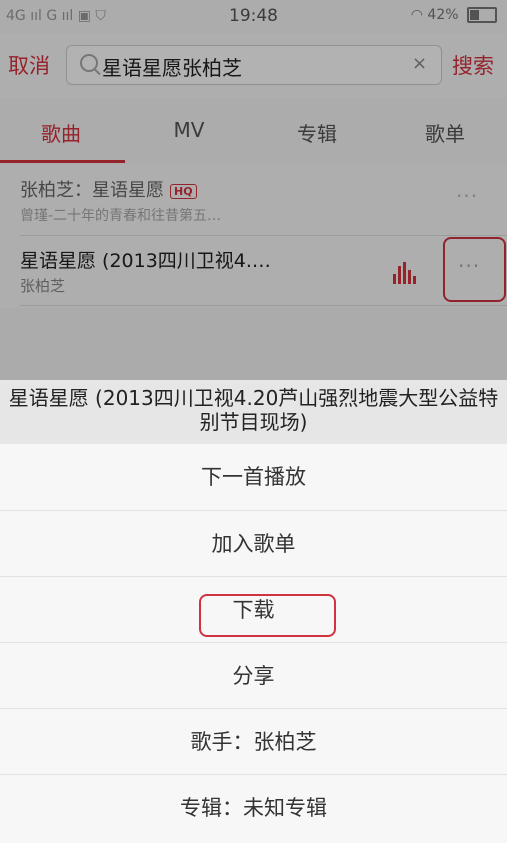 The image size is (507, 843). I want to click on menu-item-album: 专辑：未知专辑, so click(253, 807).